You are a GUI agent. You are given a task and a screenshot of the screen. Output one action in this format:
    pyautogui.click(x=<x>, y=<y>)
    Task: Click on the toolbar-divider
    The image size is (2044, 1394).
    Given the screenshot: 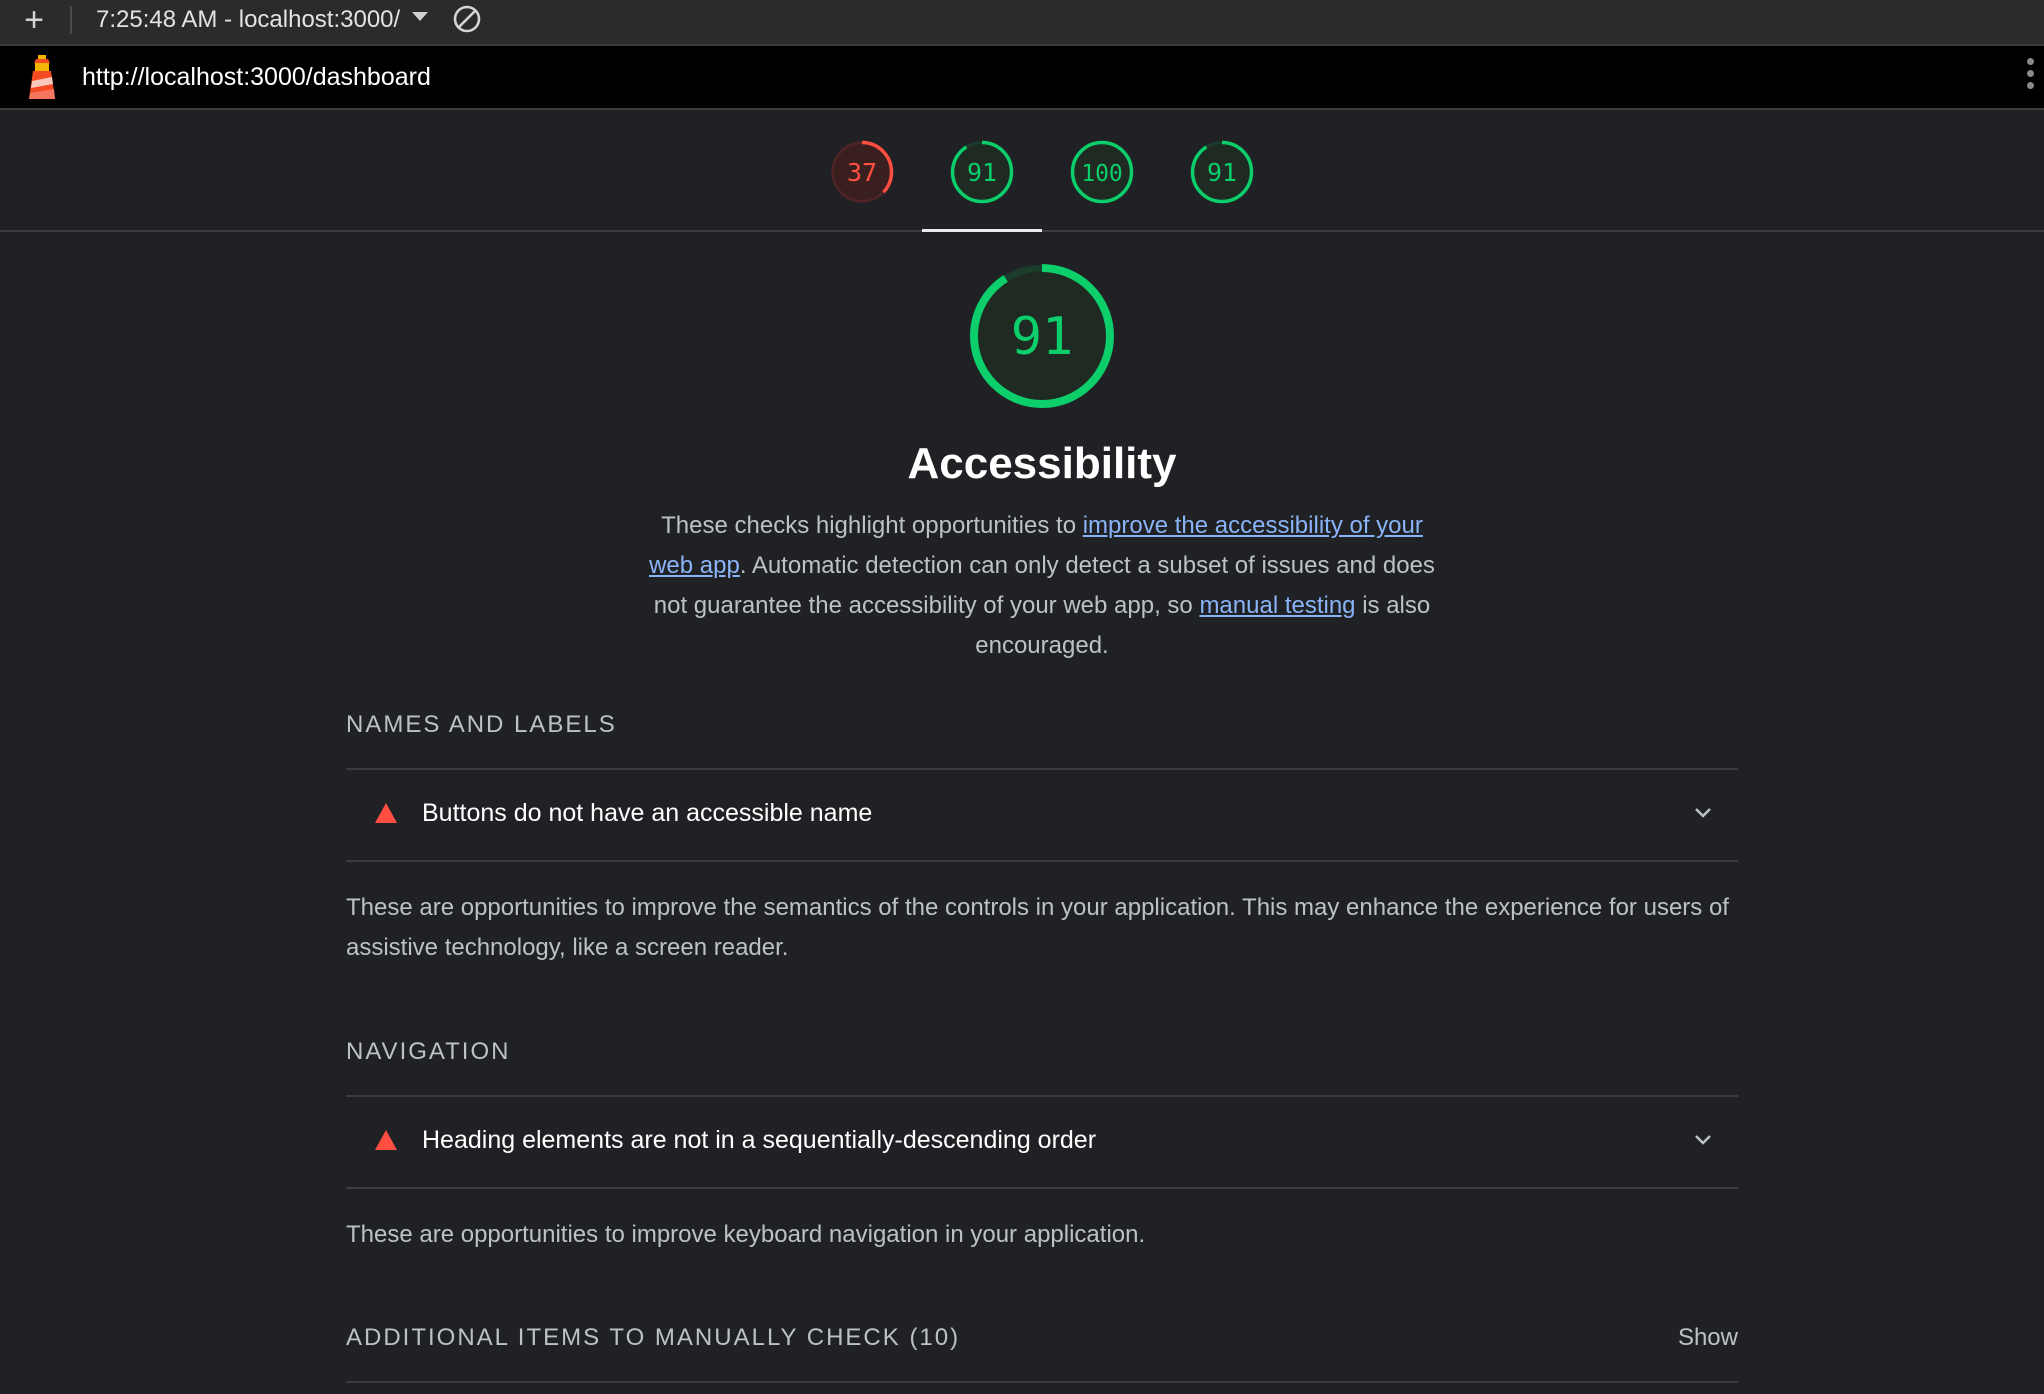 What is the action you would take?
    pyautogui.click(x=71, y=20)
    